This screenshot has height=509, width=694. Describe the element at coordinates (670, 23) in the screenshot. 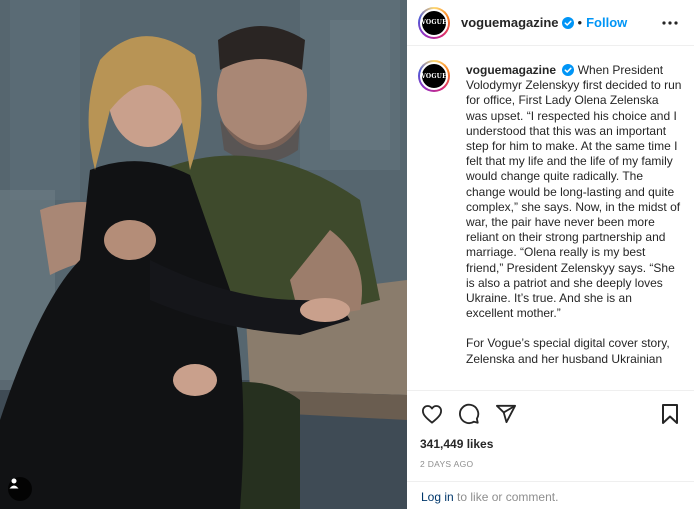

I see `more-options-icon` at that location.